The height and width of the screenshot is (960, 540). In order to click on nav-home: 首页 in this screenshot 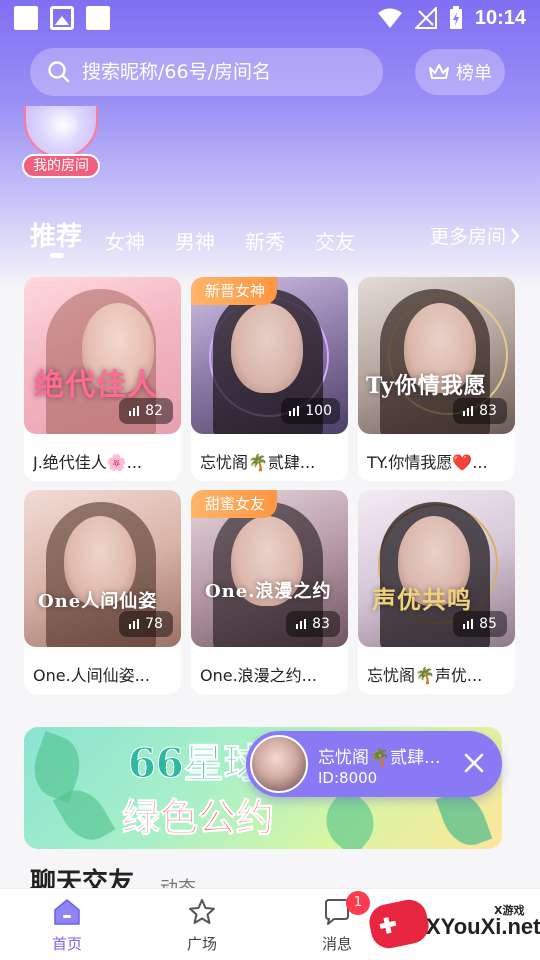, I will do `click(67, 925)`.